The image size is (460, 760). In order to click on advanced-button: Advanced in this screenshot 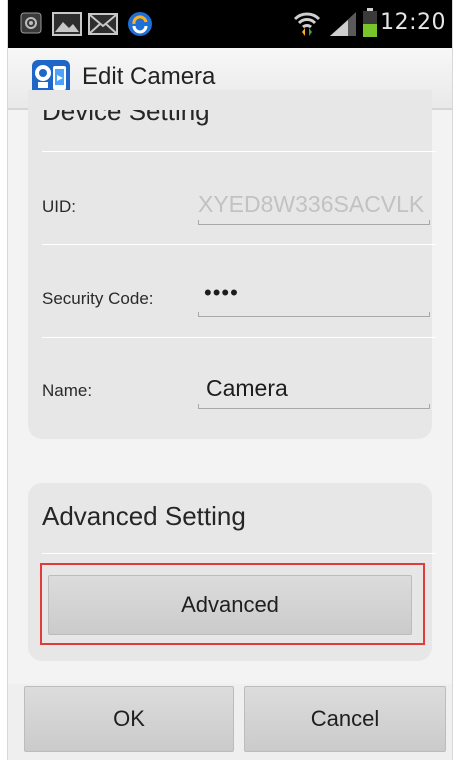, I will do `click(230, 605)`.